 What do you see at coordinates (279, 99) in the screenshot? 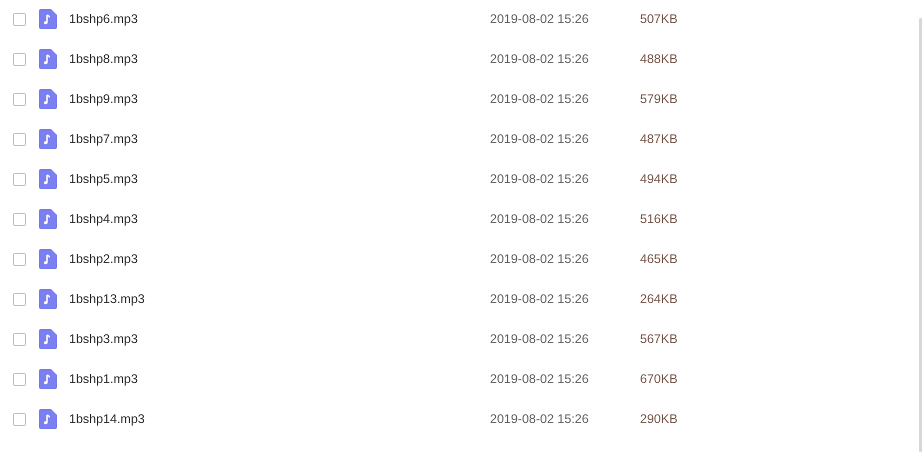
I see `file-name: 1bshp9.mp3` at bounding box center [279, 99].